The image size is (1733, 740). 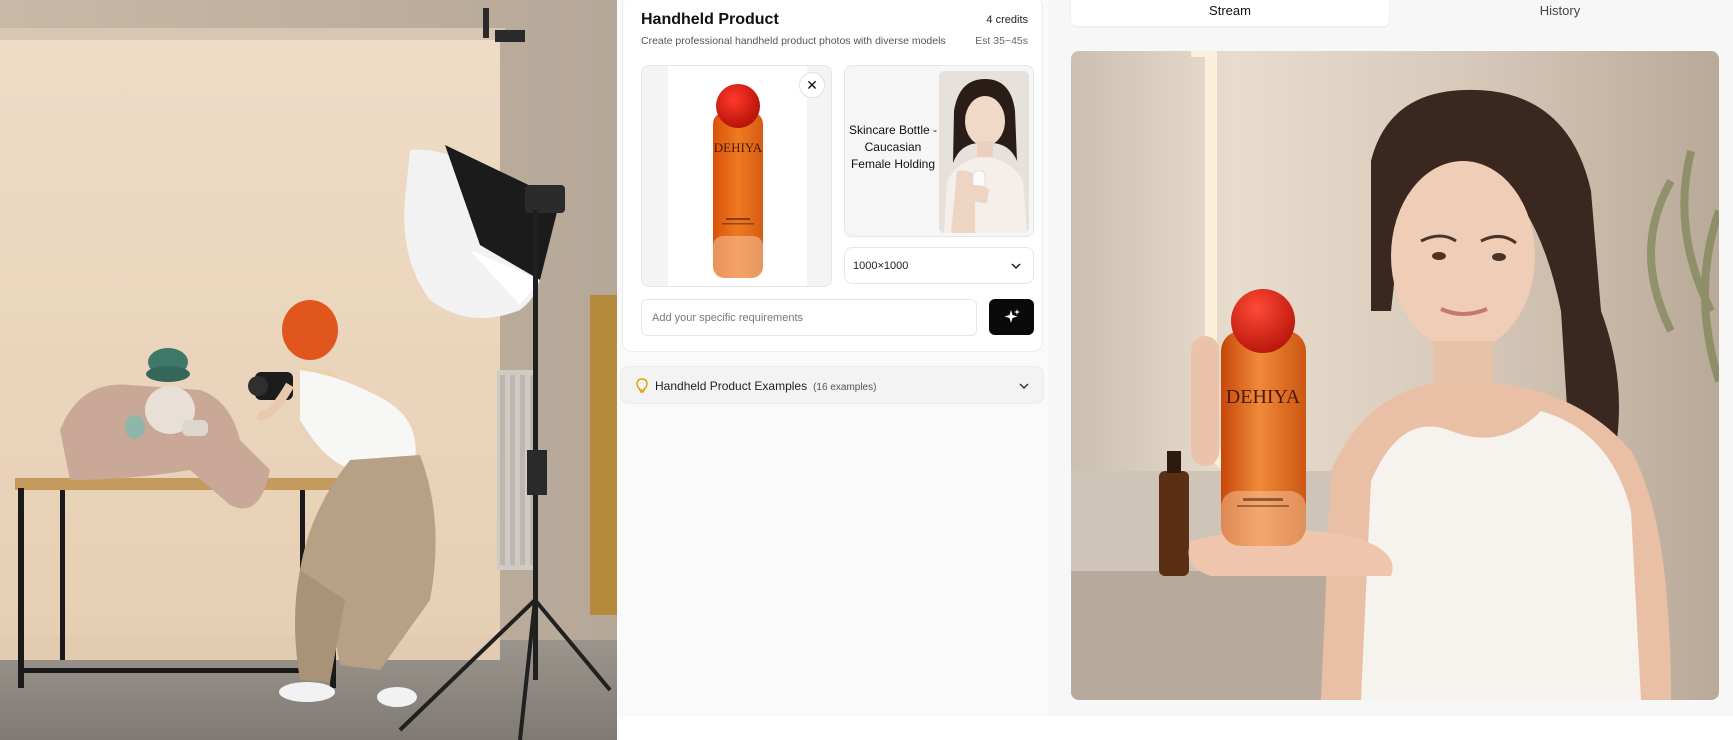 I want to click on close-icon: ✕, so click(x=812, y=84).